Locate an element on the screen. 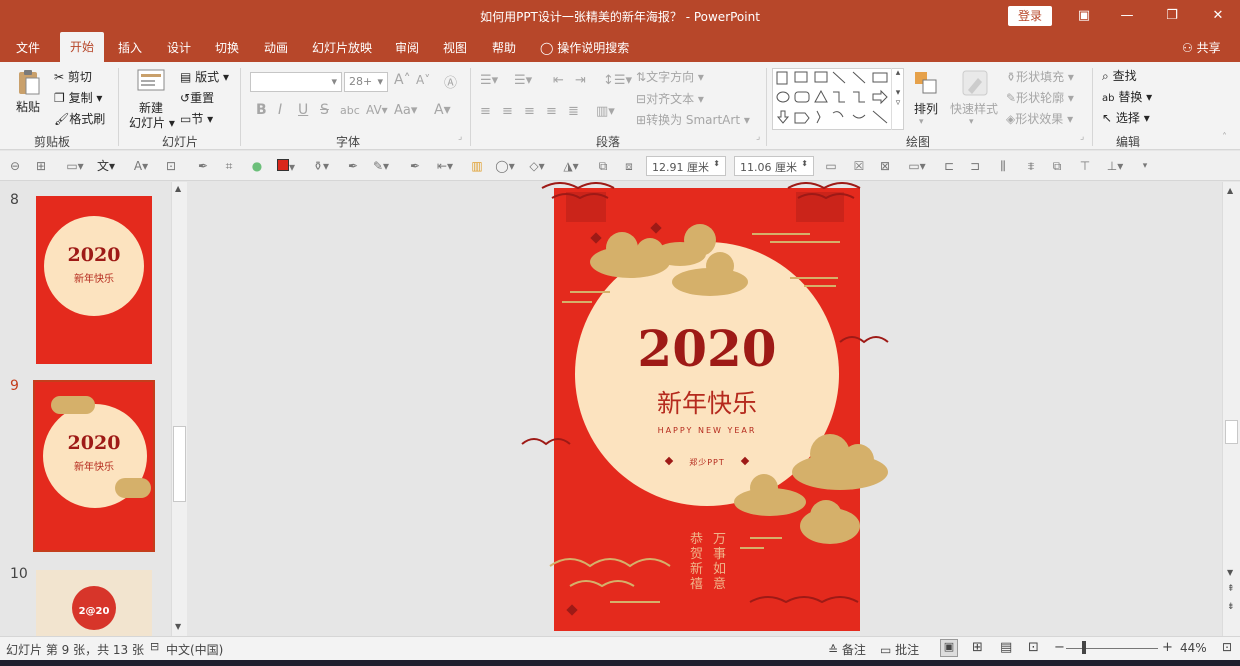 This screenshot has width=1240, height=666. paste-button: 粘贴 is located at coordinates (28, 106).